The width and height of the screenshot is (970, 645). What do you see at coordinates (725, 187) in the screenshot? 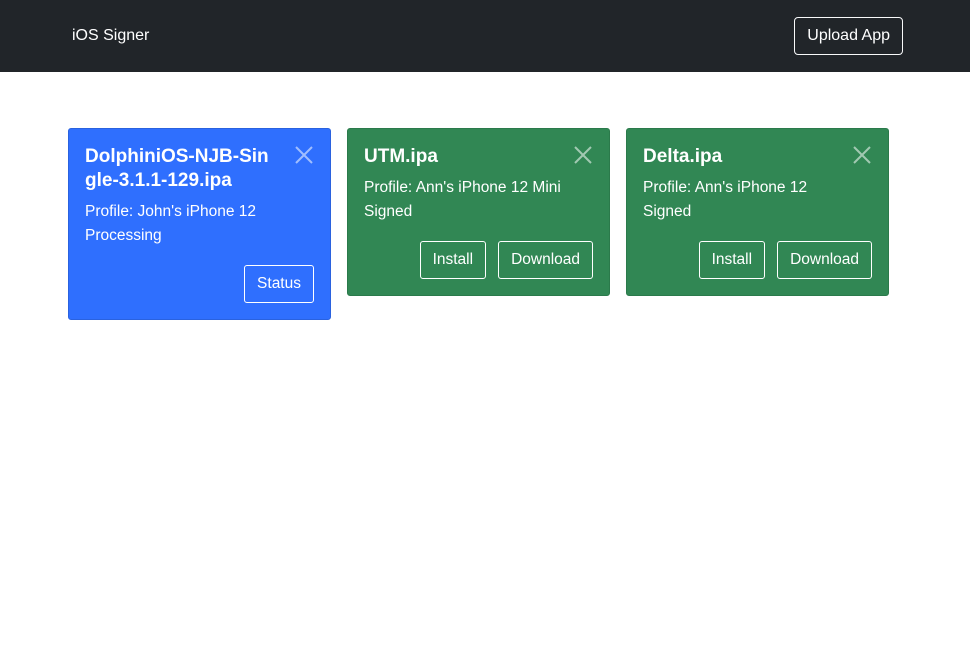
I see `card-profile: Profile: Ann's iPhone 12` at bounding box center [725, 187].